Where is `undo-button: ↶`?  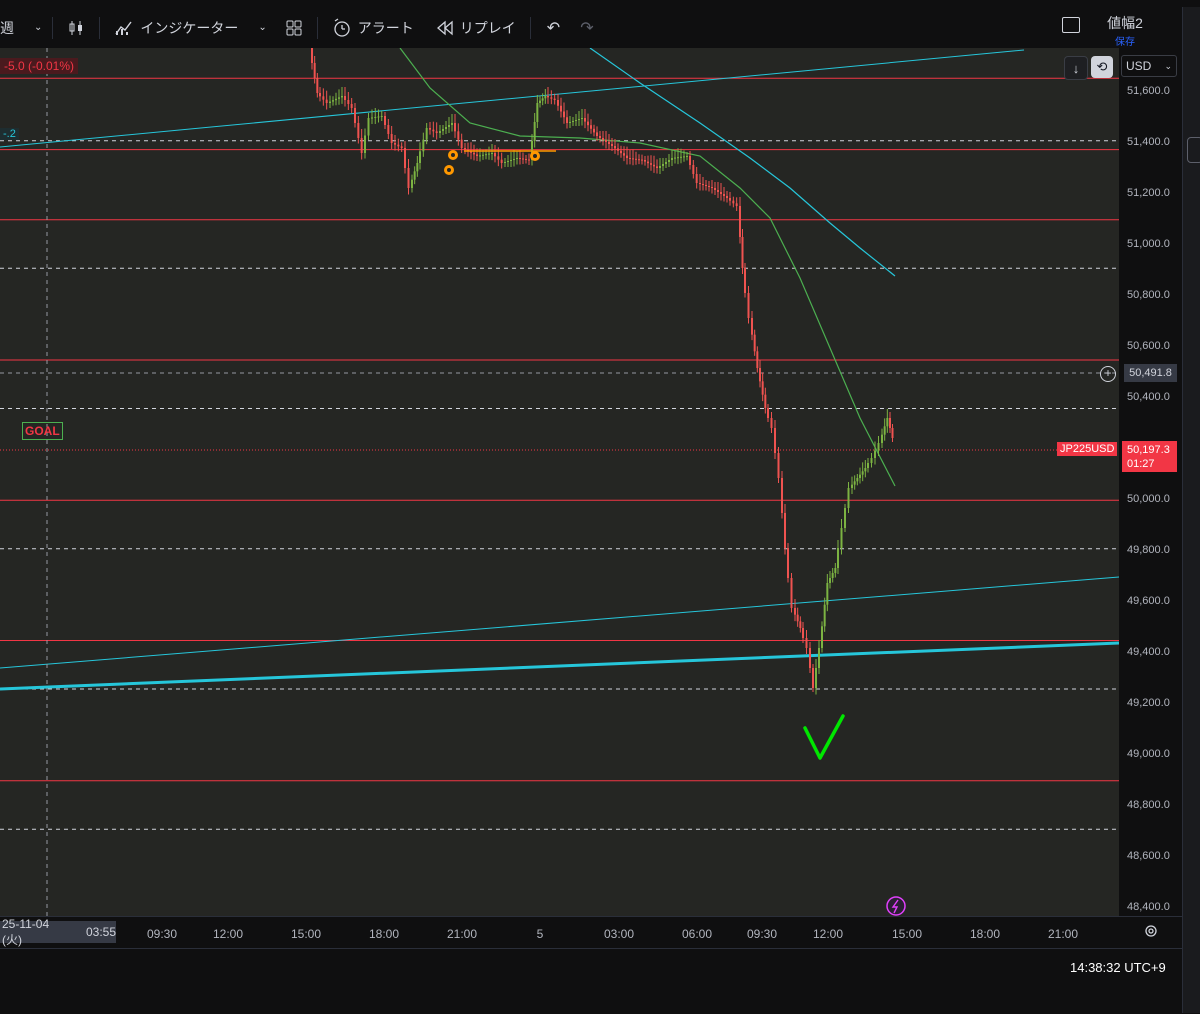 undo-button: ↶ is located at coordinates (553, 28).